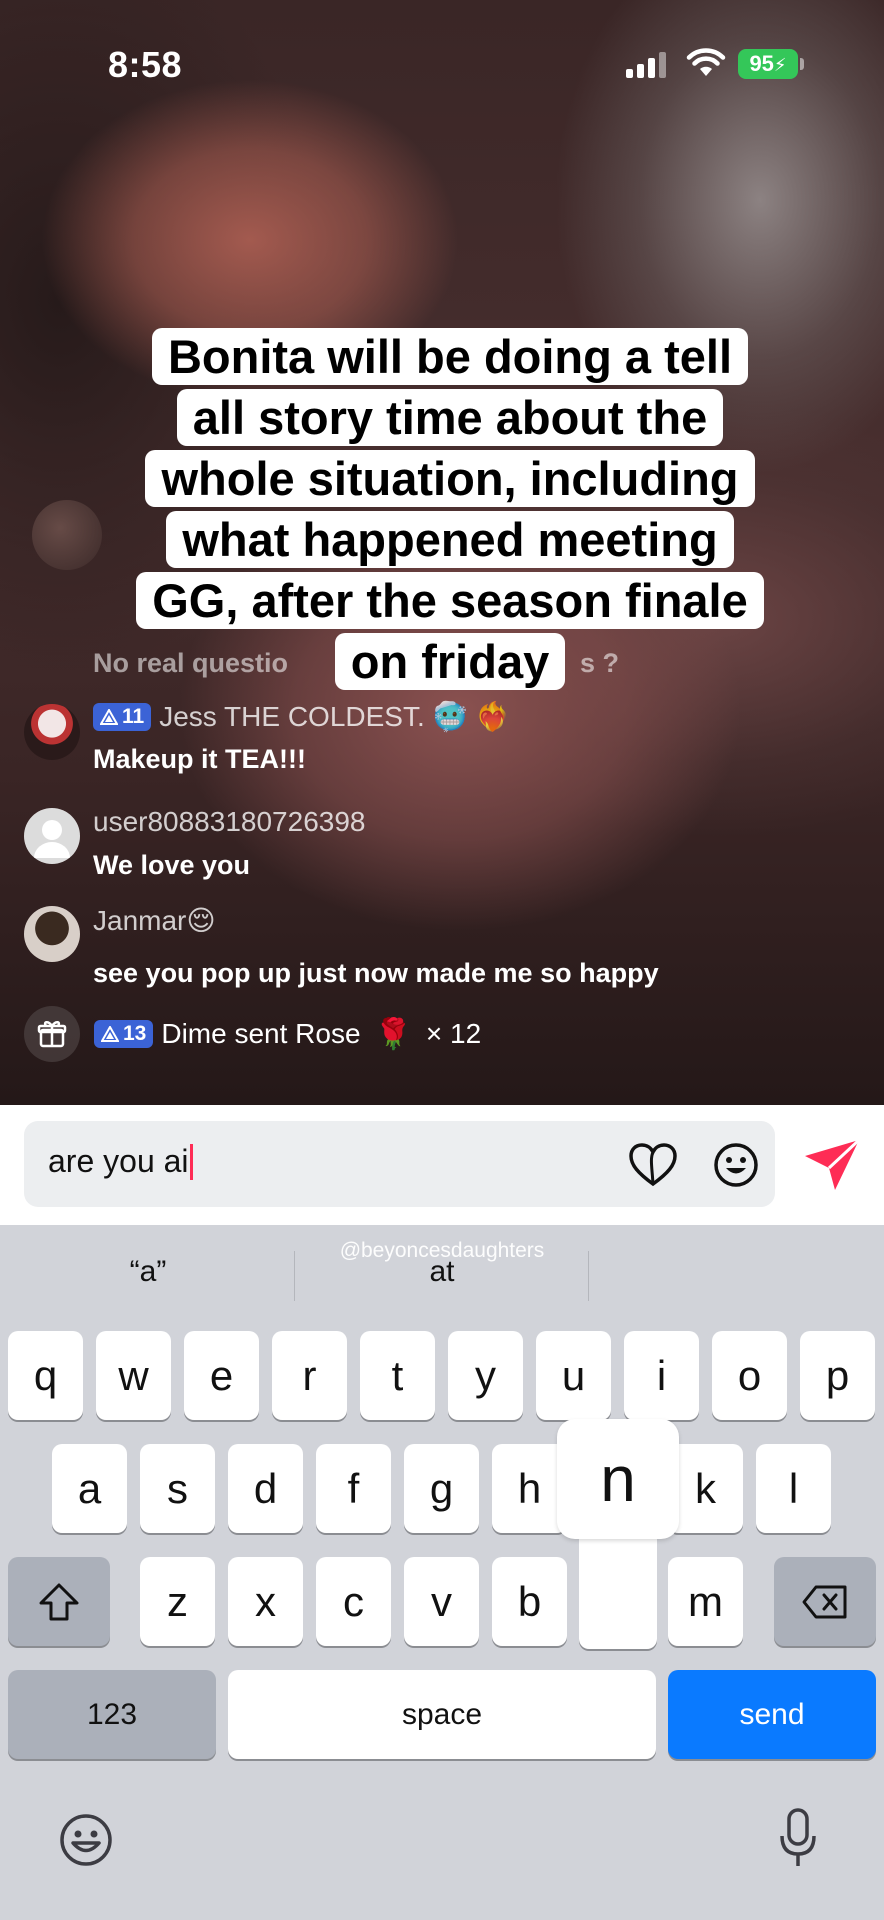  I want to click on key-a: a, so click(89, 1488).